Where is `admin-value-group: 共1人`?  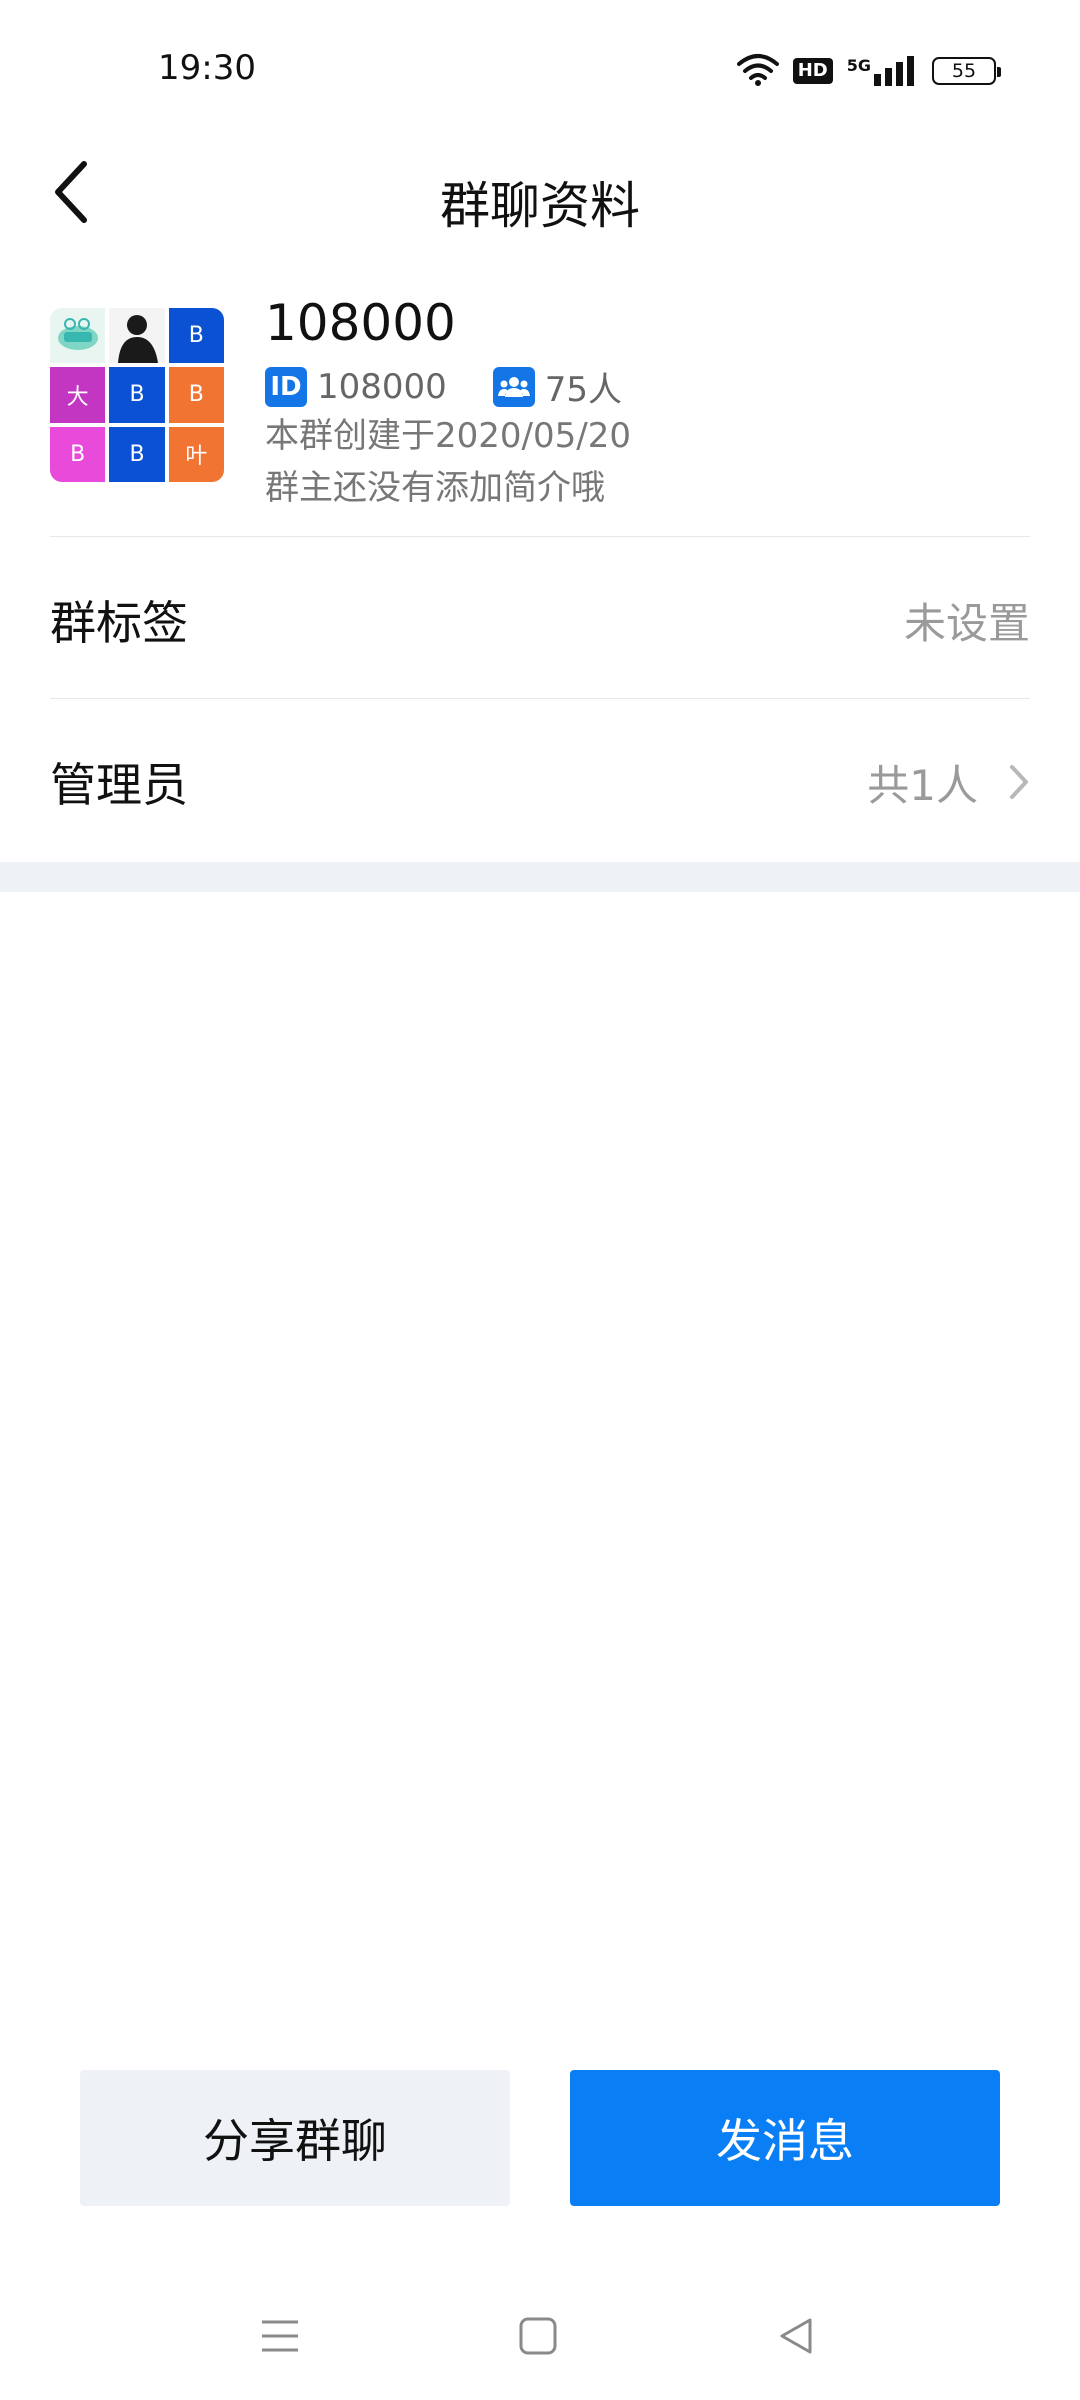
admin-value-group: 共1人 is located at coordinates (948, 782).